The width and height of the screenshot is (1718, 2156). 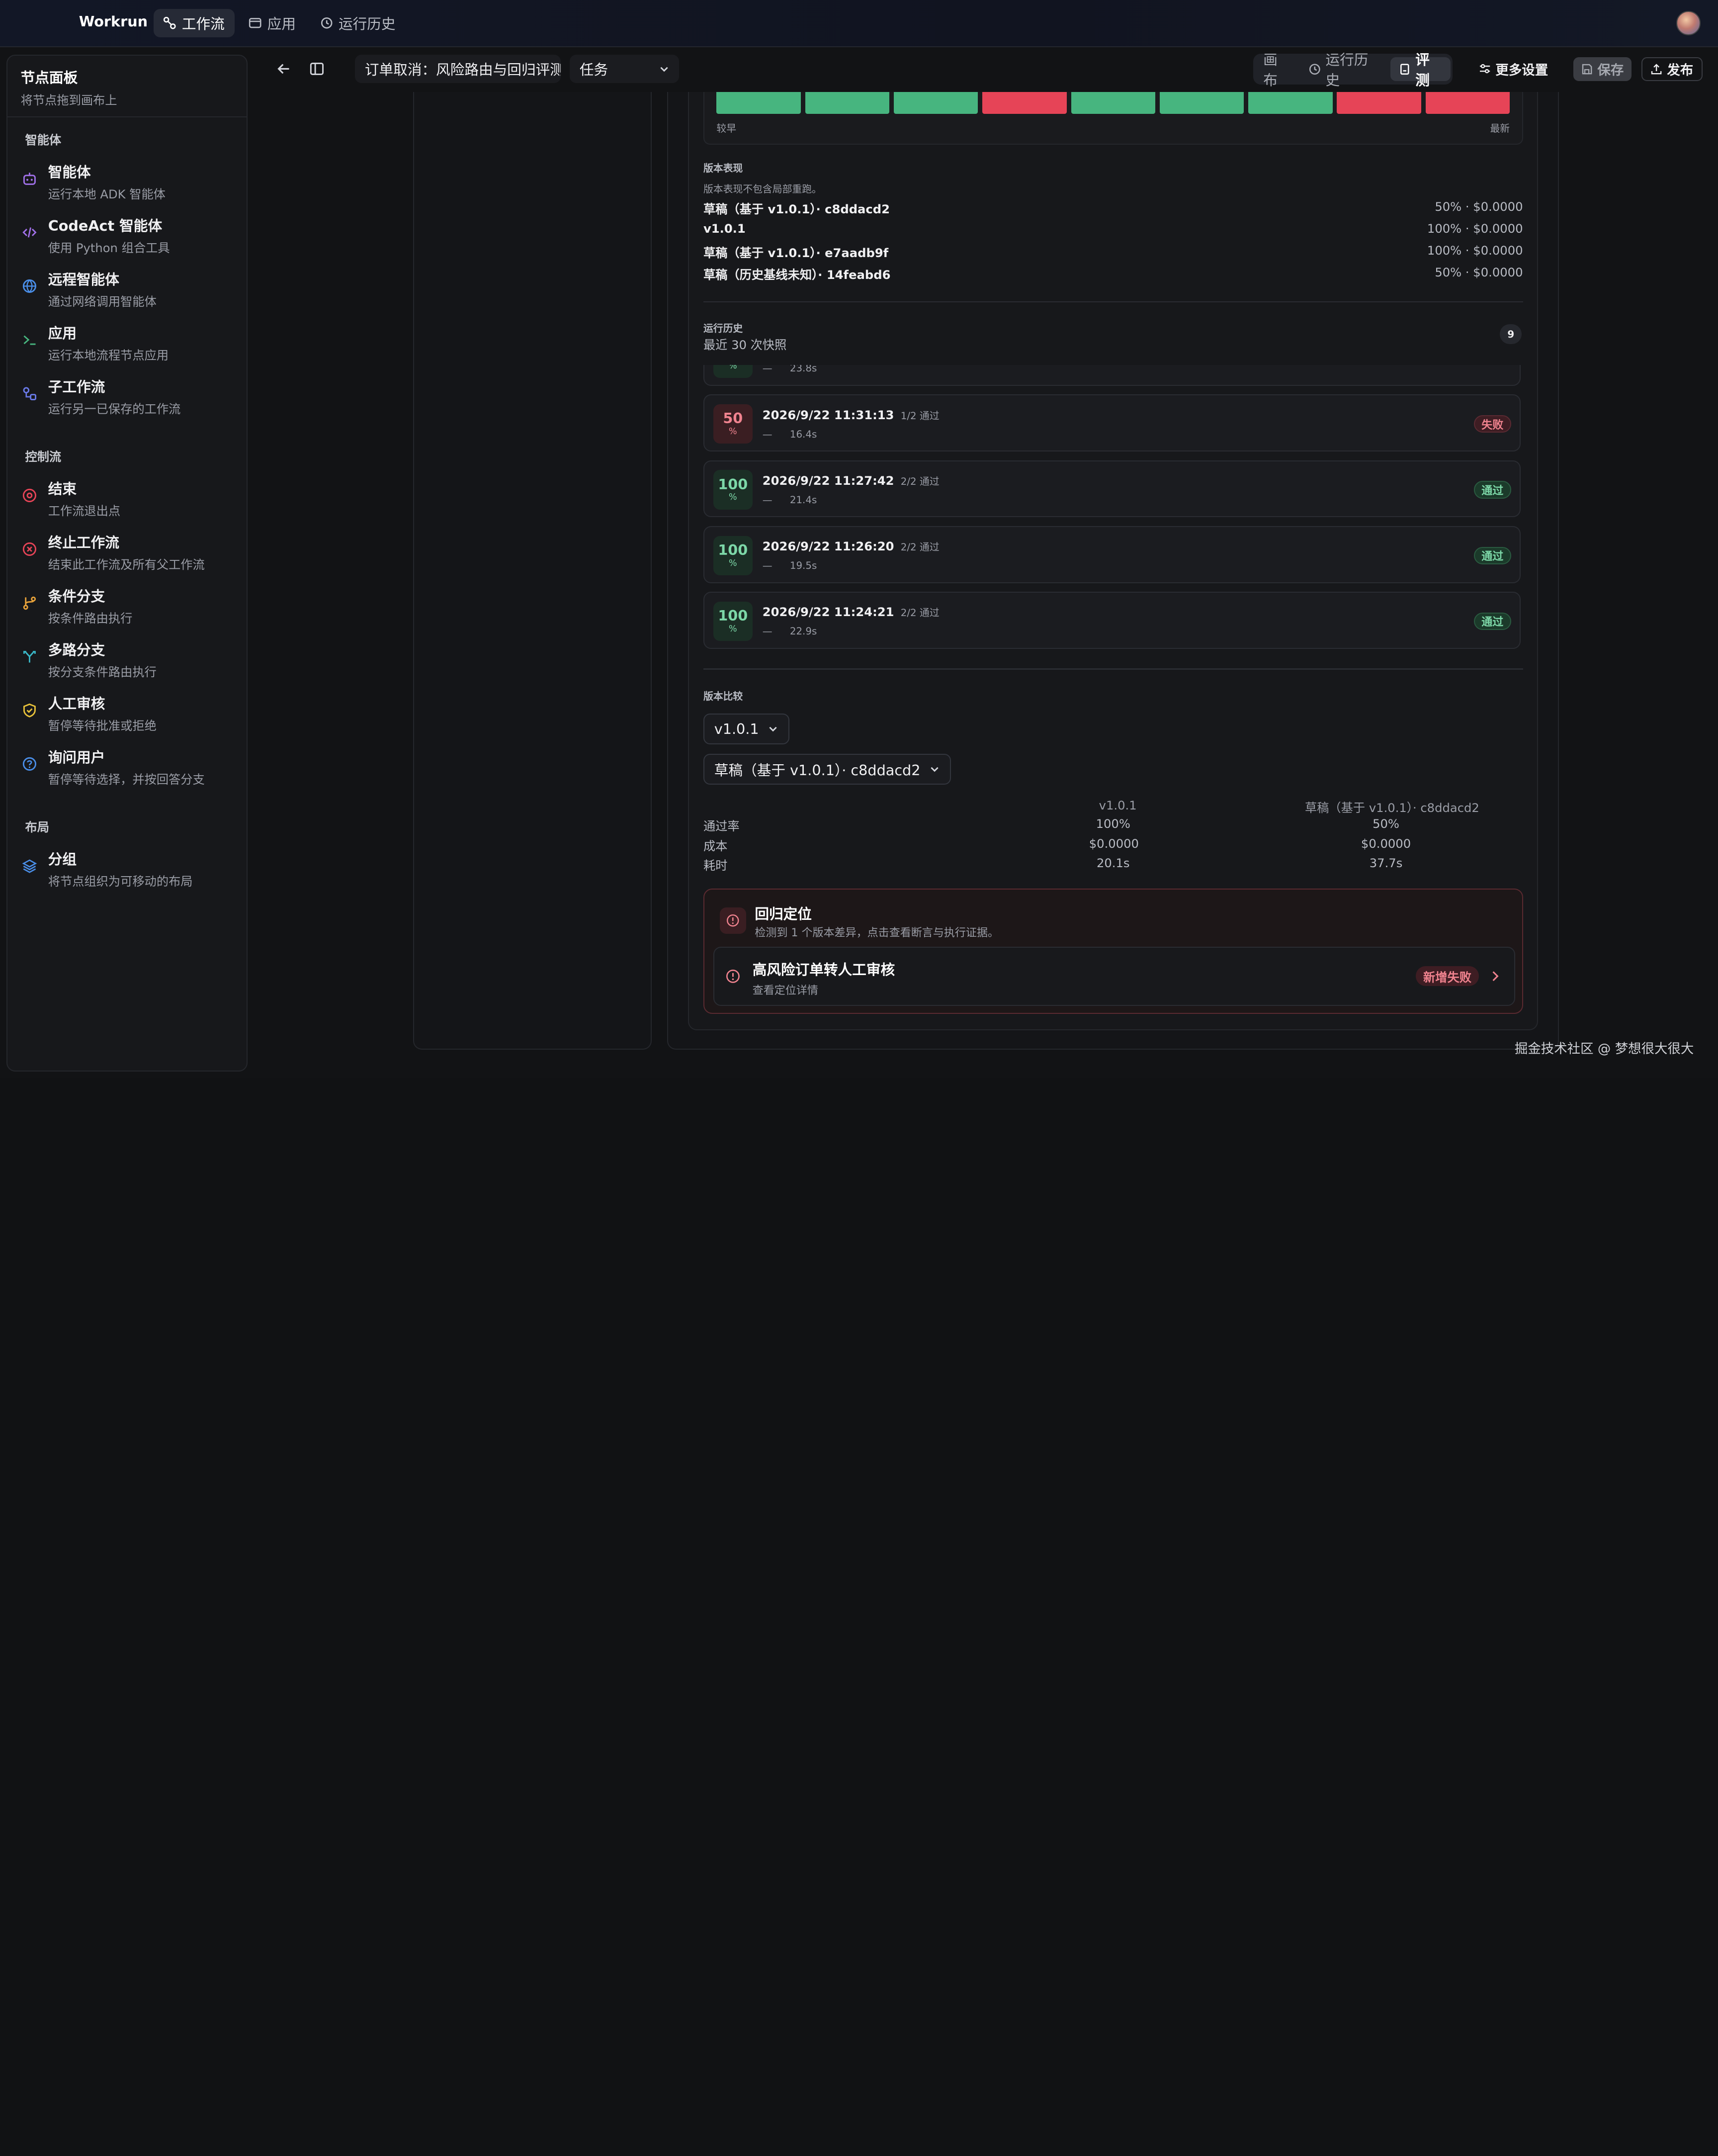 I want to click on workflow-title: 订单取消：风险路由与回归评测, so click(x=458, y=69).